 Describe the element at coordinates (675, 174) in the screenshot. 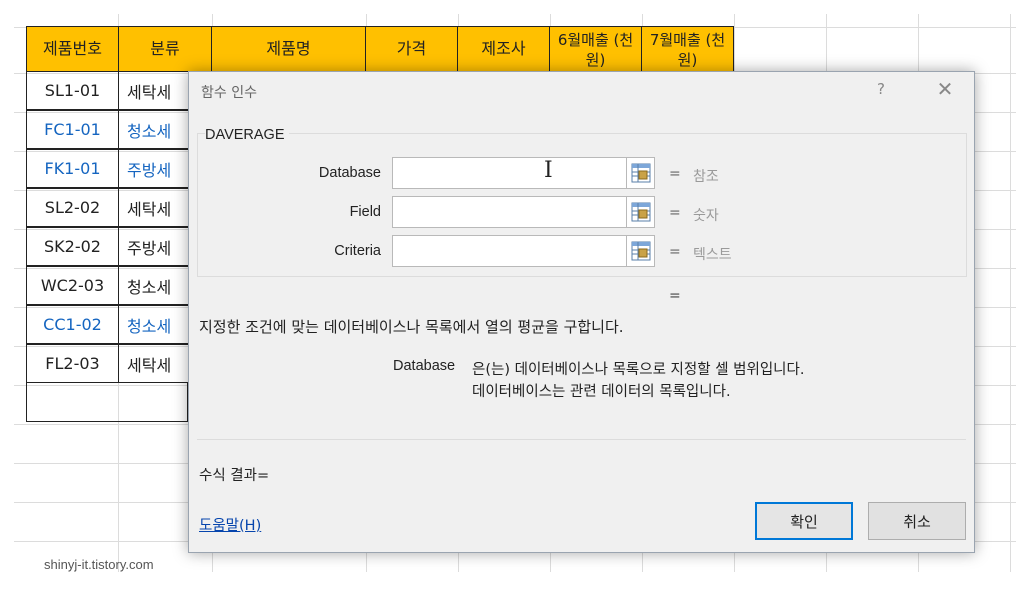

I see `database-equals: =` at that location.